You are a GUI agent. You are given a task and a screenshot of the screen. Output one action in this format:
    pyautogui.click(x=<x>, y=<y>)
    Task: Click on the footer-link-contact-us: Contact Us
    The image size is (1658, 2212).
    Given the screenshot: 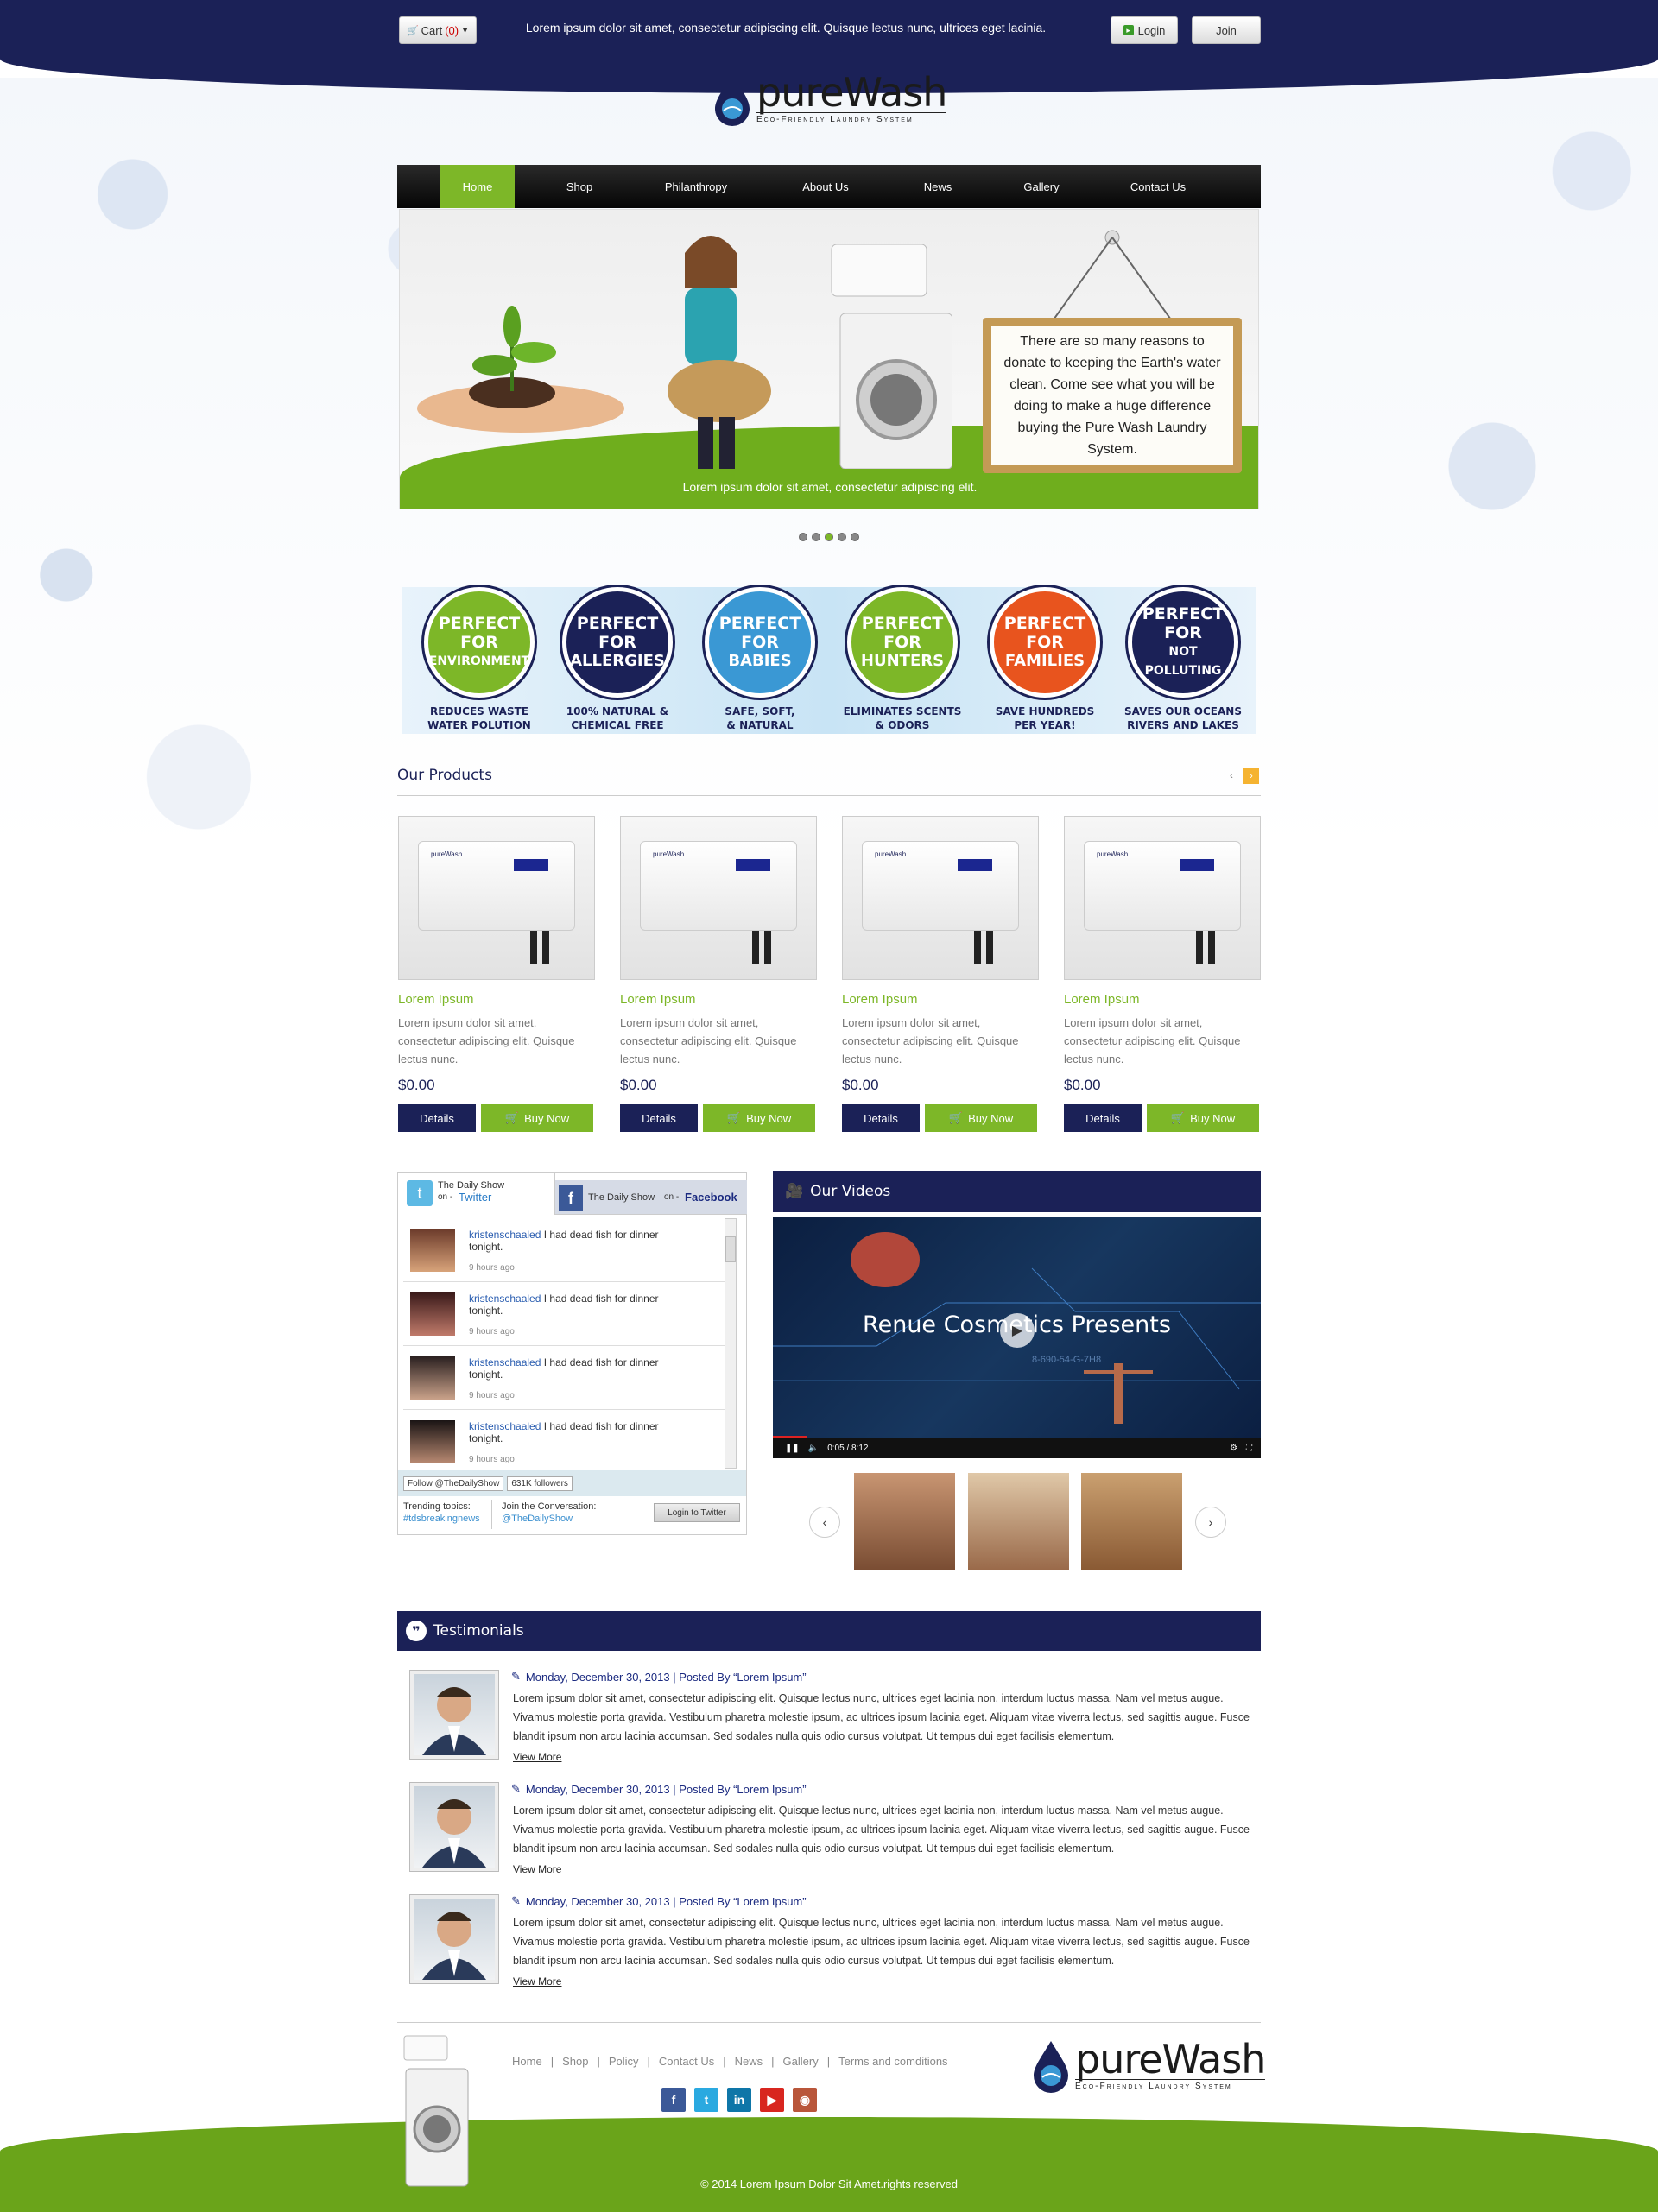 What is the action you would take?
    pyautogui.click(x=687, y=2061)
    